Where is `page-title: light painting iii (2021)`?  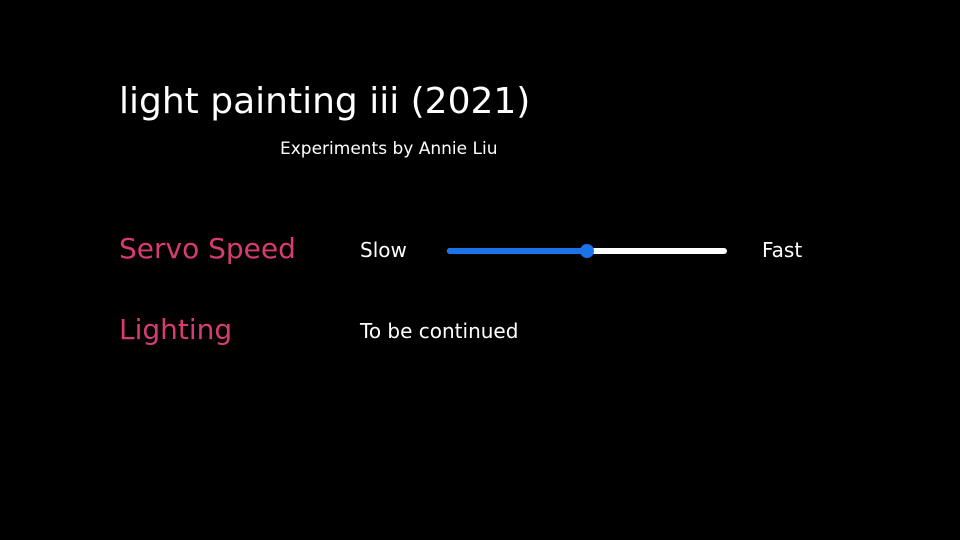
page-title: light painting iii (2021) is located at coordinates (325, 101).